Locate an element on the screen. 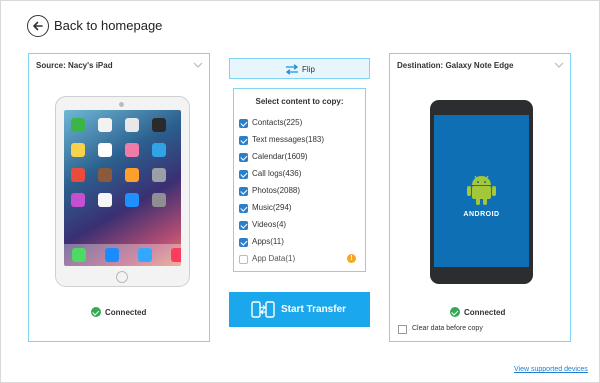  checkbox-unchecked is located at coordinates (243, 259).